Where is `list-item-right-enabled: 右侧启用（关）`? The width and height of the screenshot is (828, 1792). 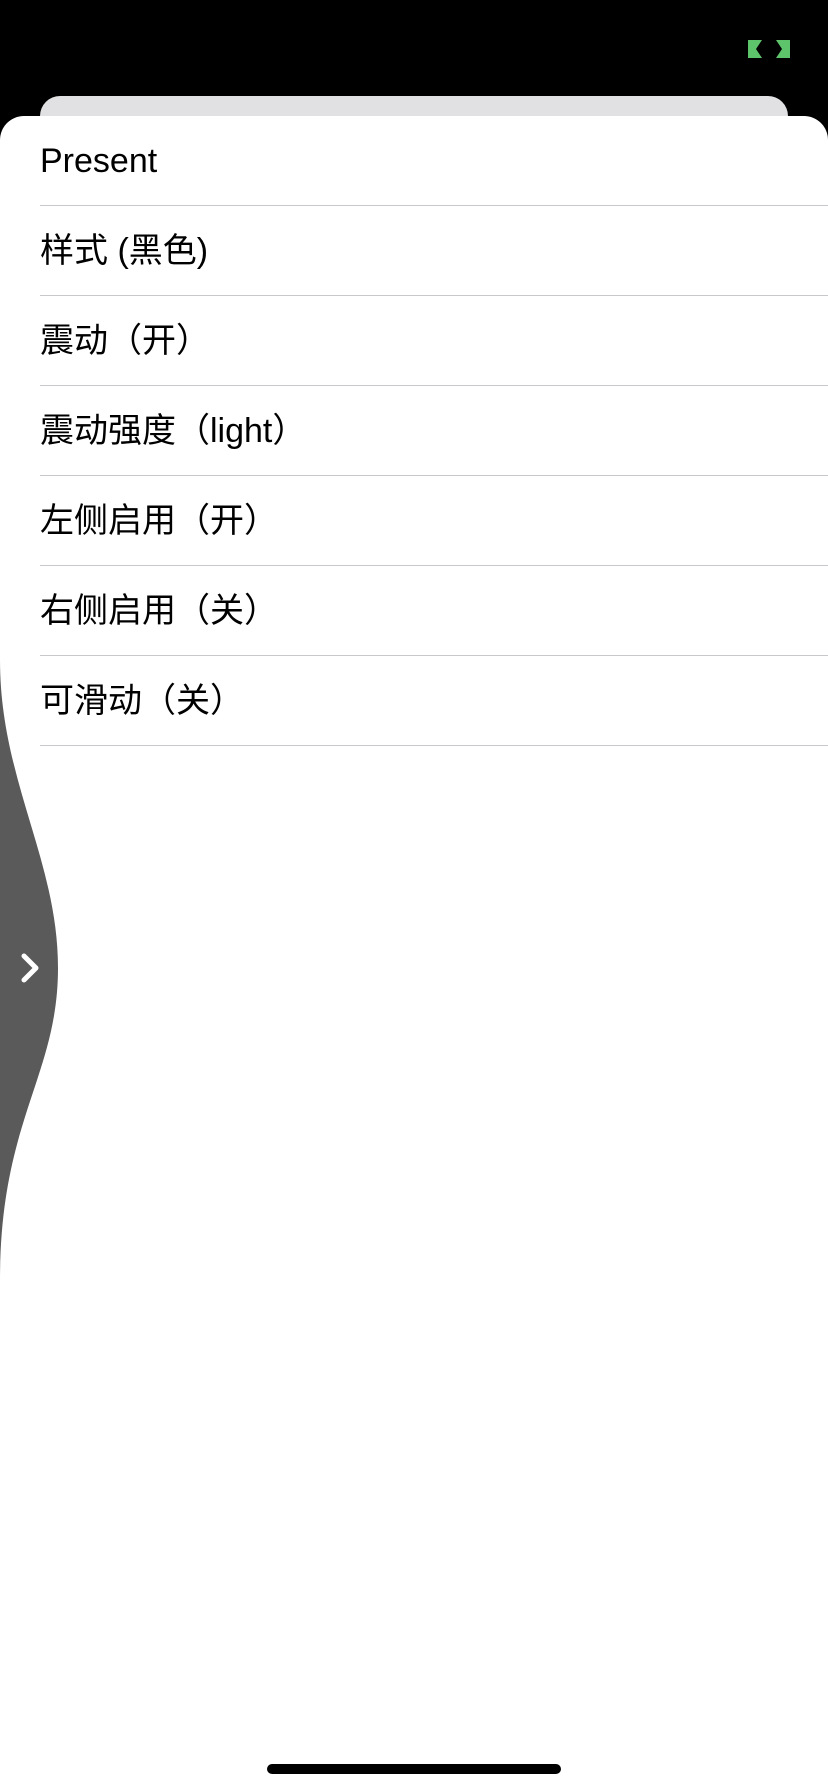 list-item-right-enabled: 右侧启用（关） is located at coordinates (414, 611).